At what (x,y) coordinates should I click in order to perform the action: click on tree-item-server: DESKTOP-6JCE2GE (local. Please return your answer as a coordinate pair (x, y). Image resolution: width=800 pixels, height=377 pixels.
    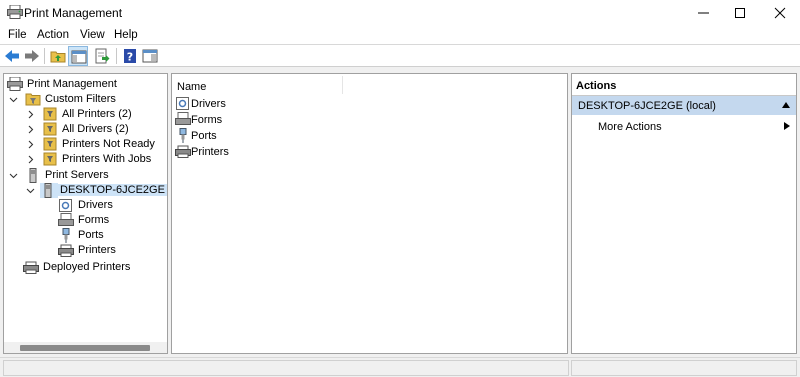
    Looking at the image, I should click on (96, 190).